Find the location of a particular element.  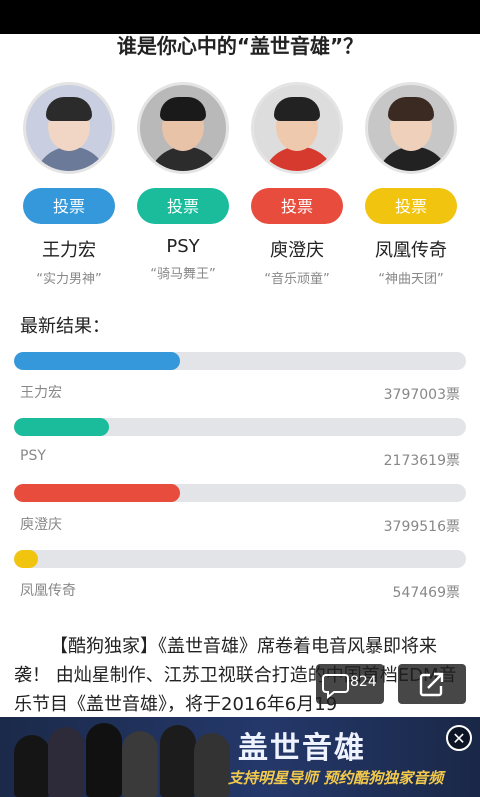

banner-people-image is located at coordinates (115, 757).